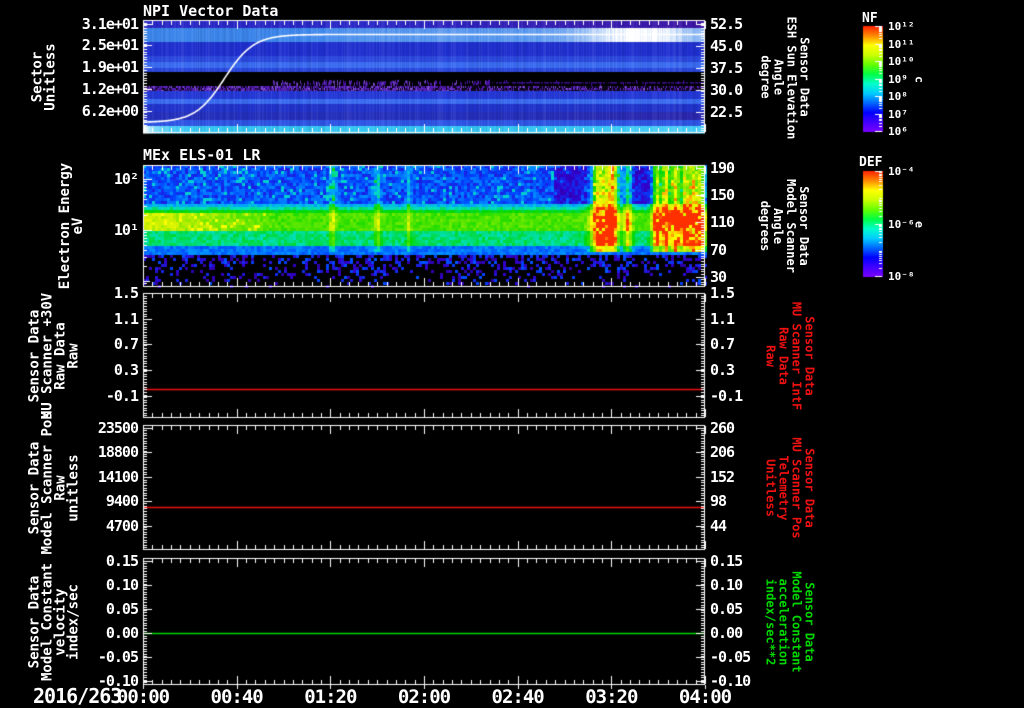 The height and width of the screenshot is (708, 1024). I want to click on panel-title-els: MEx ELS-01 LR, so click(202, 155).